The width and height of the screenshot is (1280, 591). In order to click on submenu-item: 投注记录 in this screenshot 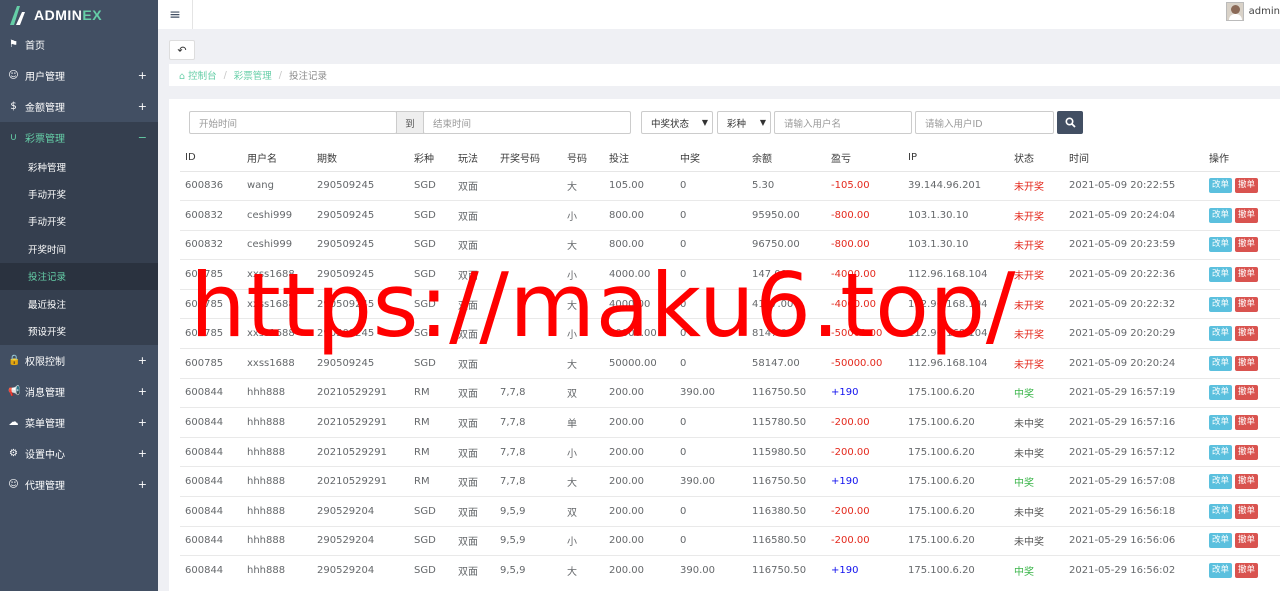, I will do `click(79, 276)`.